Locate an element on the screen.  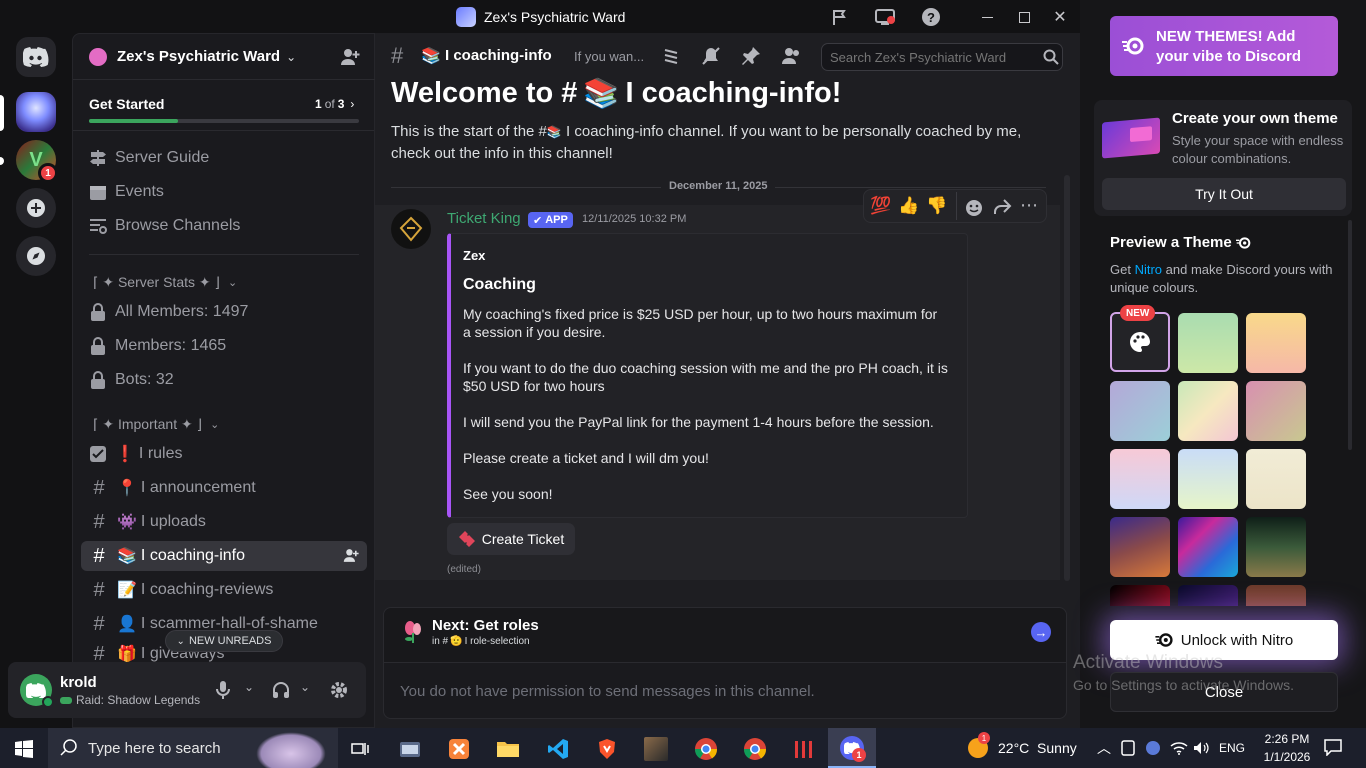
nav-events: Events is located at coordinates (224, 192).